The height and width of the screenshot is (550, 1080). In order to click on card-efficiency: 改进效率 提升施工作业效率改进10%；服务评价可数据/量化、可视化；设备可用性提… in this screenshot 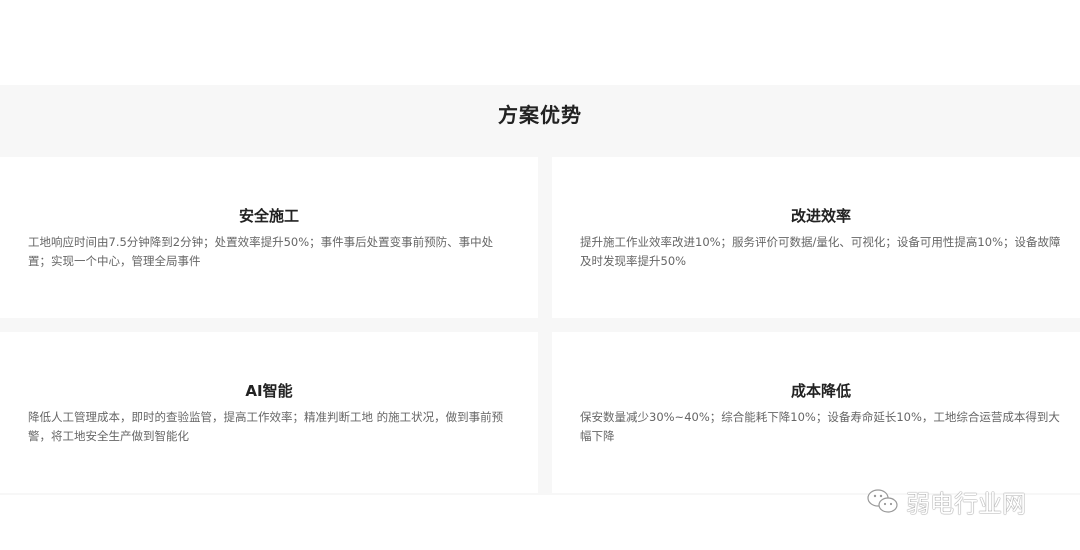, I will do `click(816, 237)`.